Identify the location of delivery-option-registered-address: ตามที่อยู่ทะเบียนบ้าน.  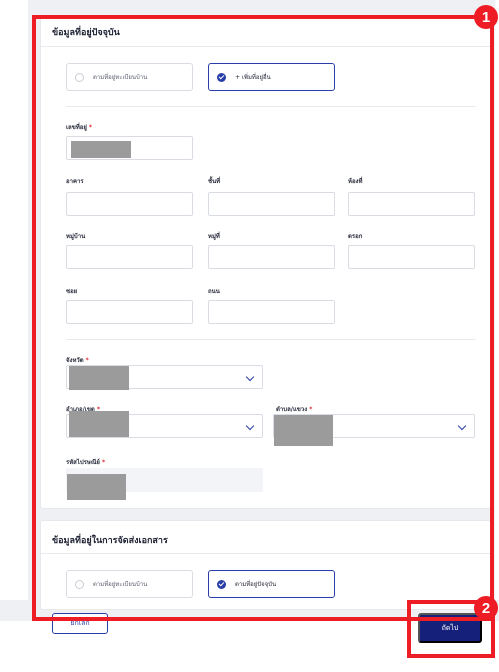
(129, 584).